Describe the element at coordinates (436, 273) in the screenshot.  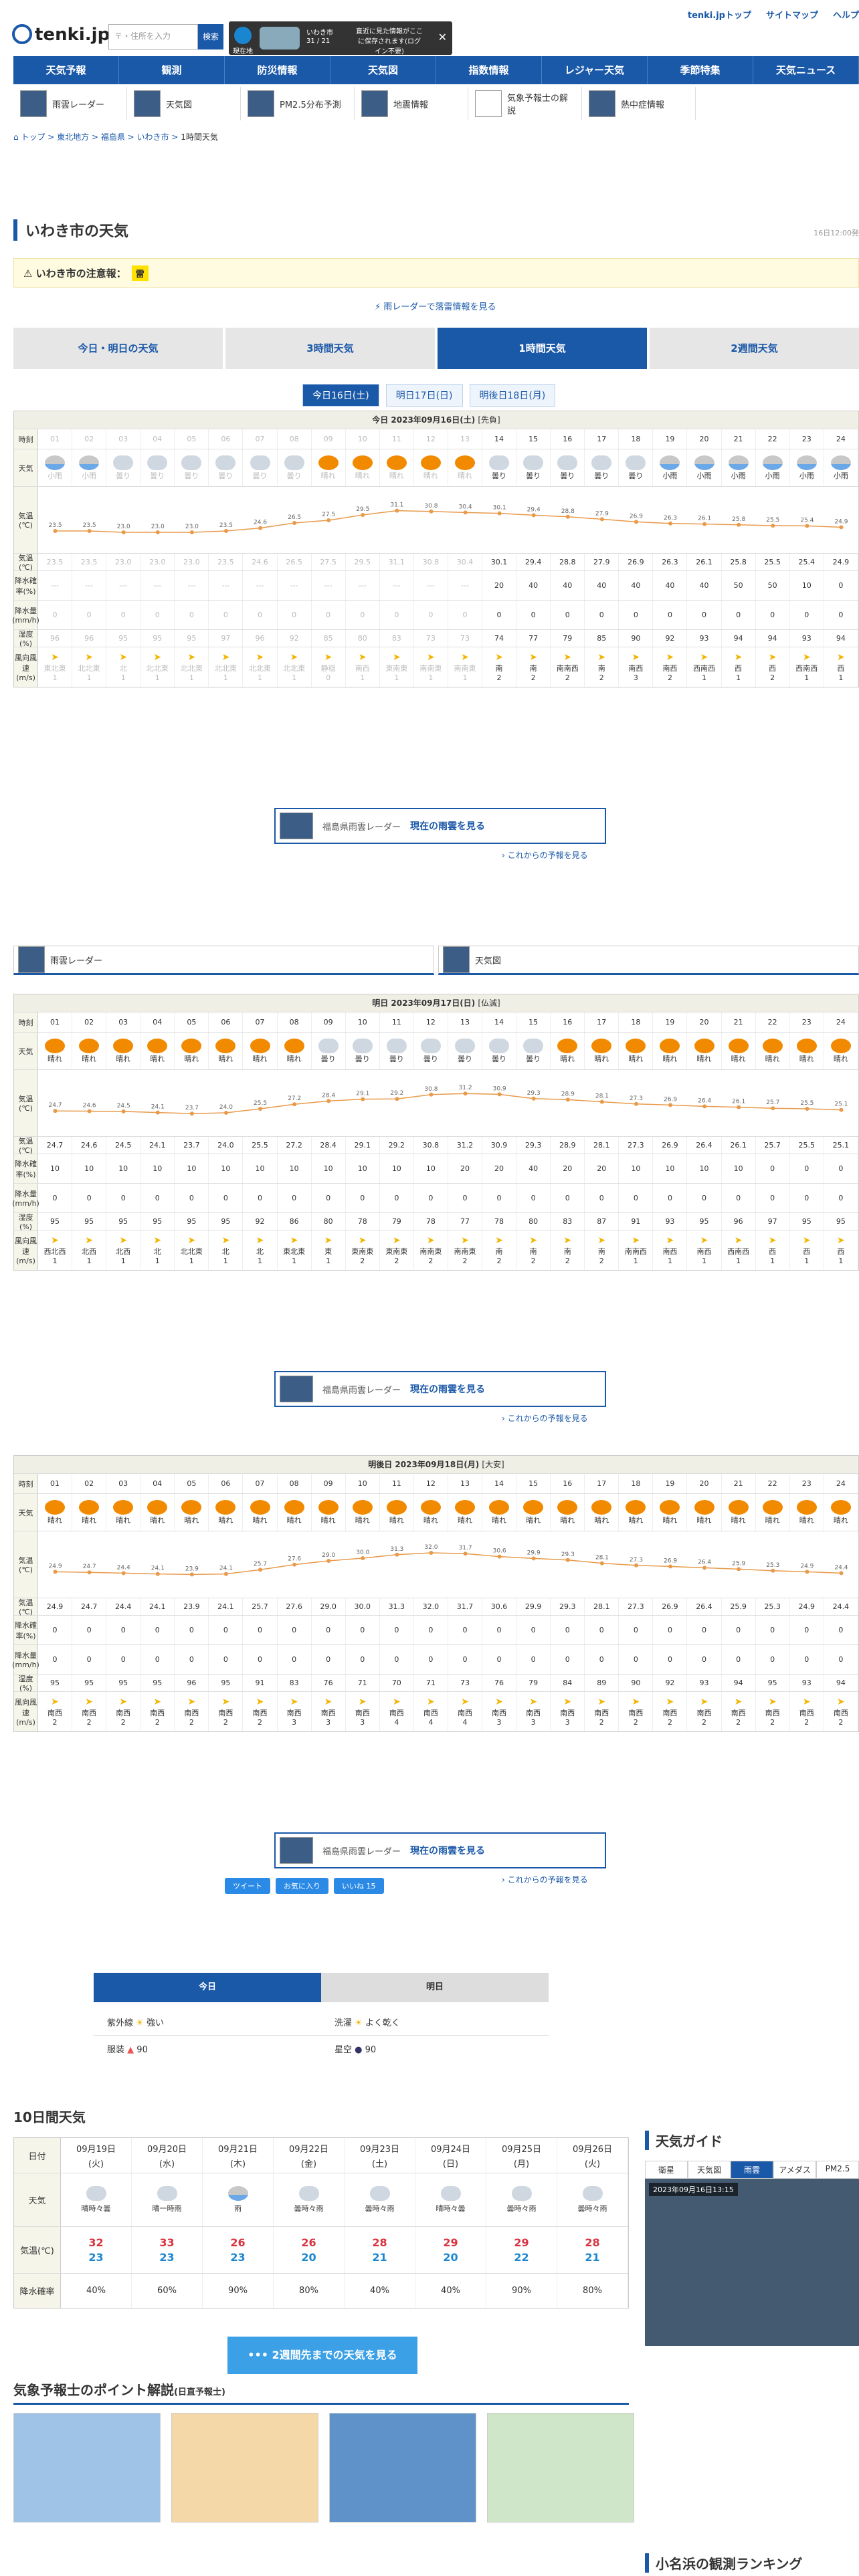
I see `advisory-banner: ⚠ いわき市の注意報：雷` at that location.